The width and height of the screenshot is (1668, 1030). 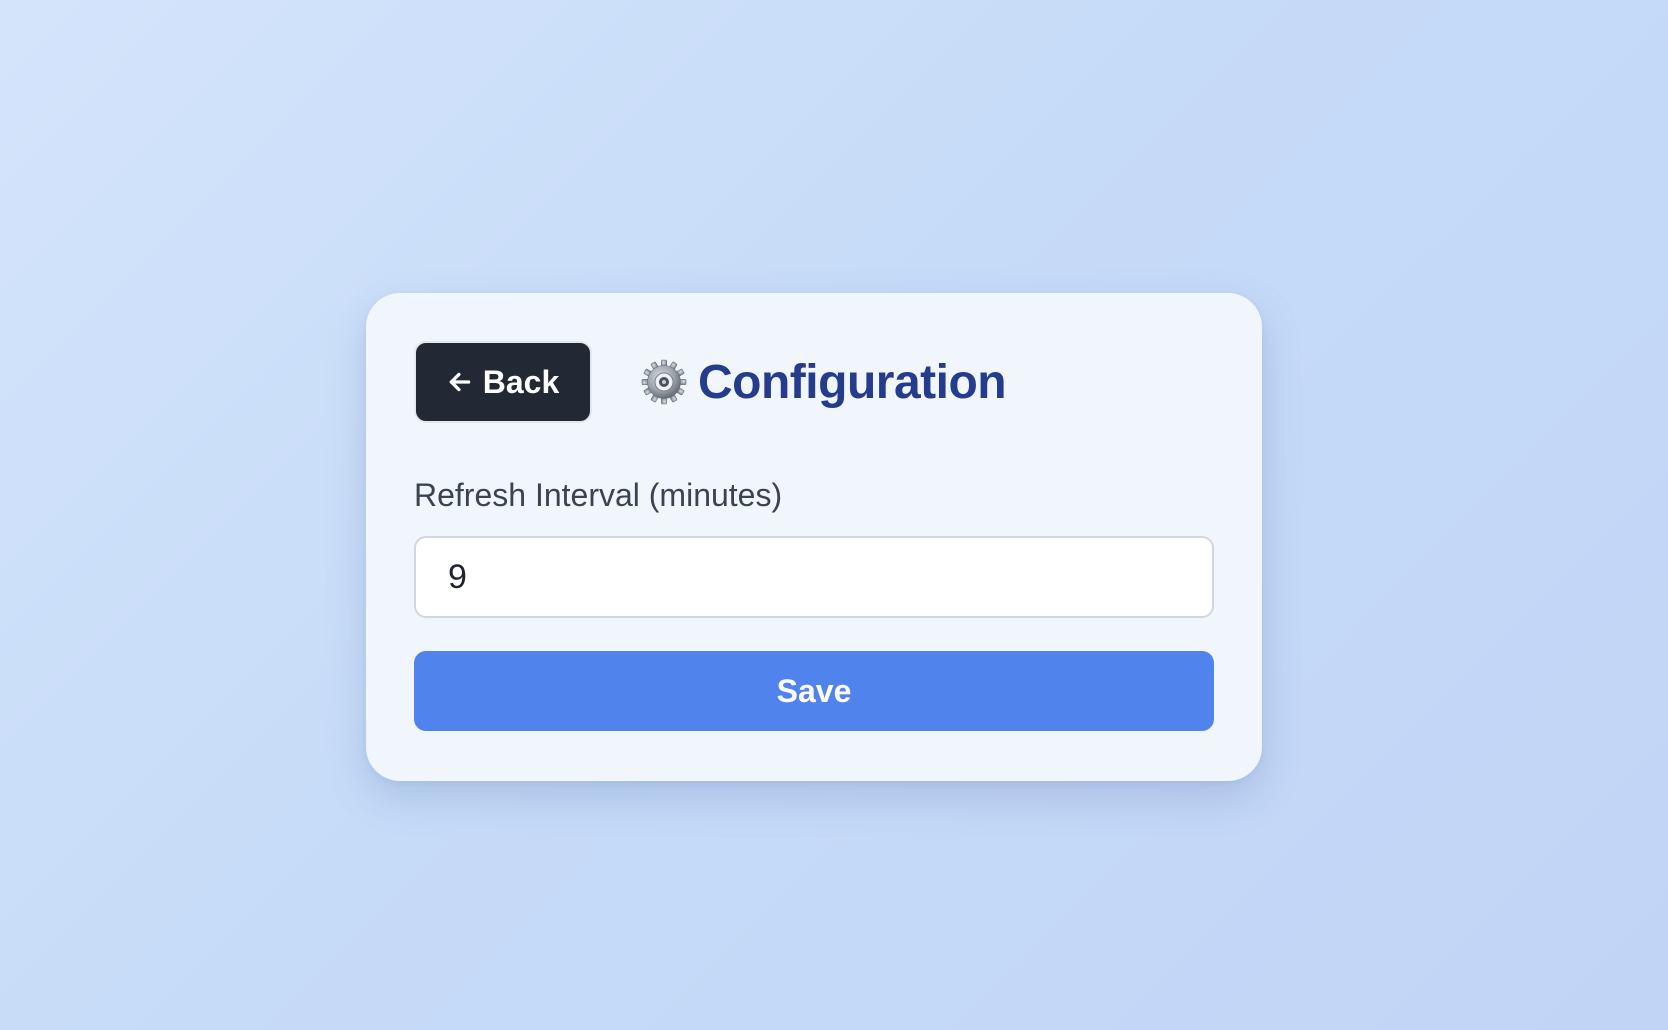 What do you see at coordinates (664, 382) in the screenshot?
I see `gear-icon` at bounding box center [664, 382].